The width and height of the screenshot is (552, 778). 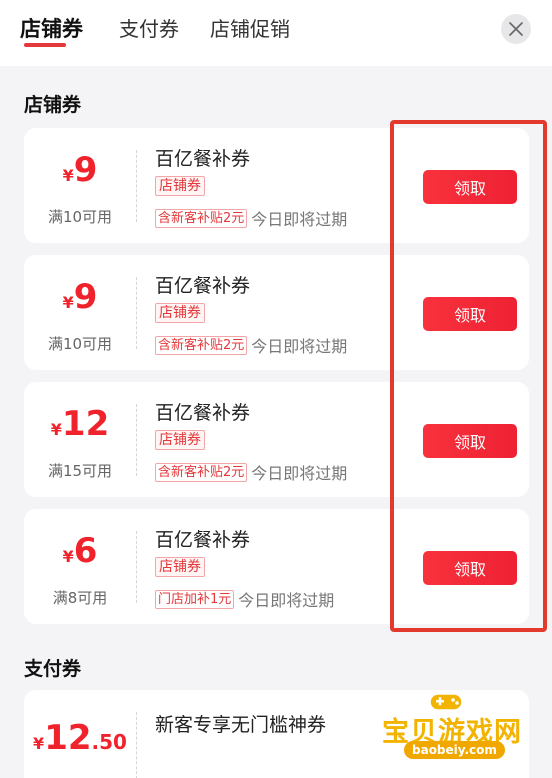 I want to click on tab-store-coupons: 店铺券, so click(x=51, y=29).